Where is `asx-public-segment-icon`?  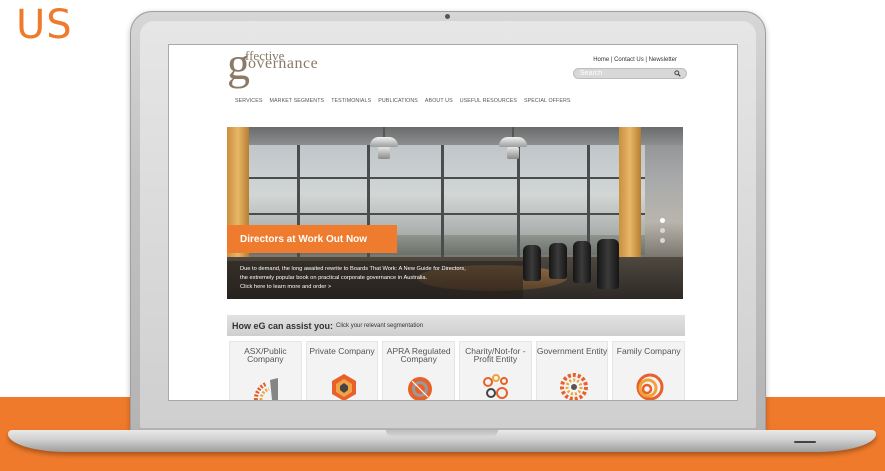
asx-public-segment-icon is located at coordinates (265, 389).